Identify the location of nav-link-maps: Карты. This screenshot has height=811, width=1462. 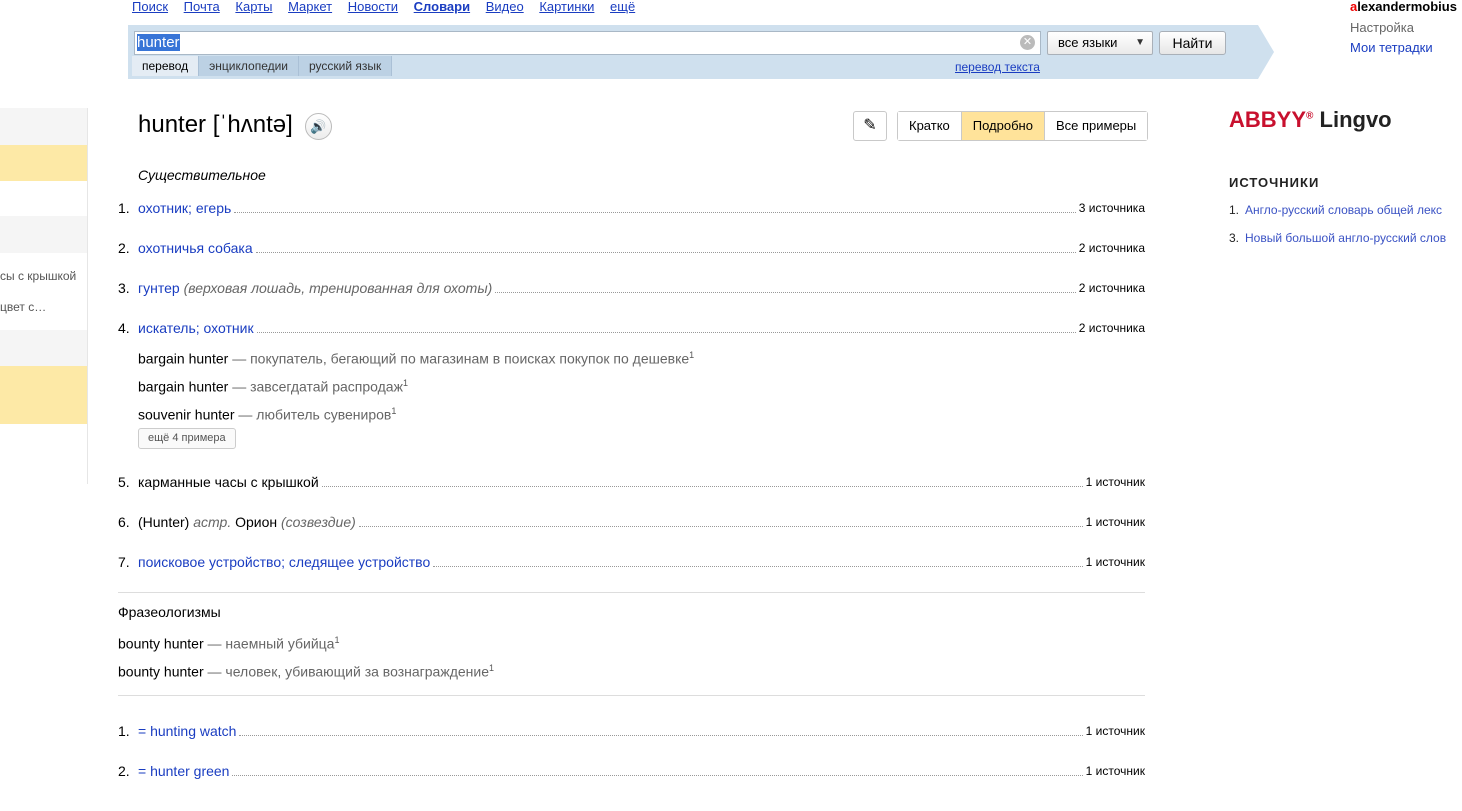
(253, 7).